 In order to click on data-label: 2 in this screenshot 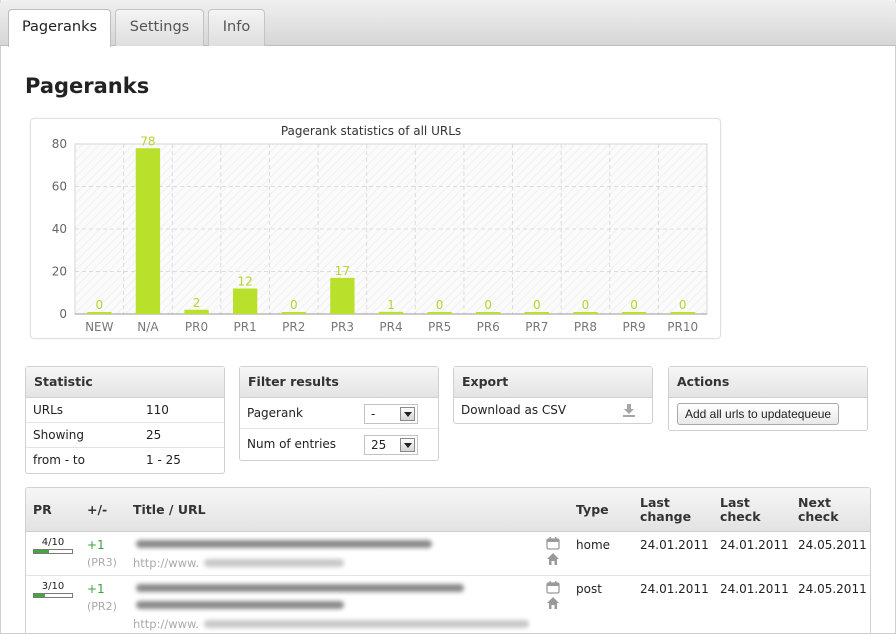, I will do `click(197, 303)`.